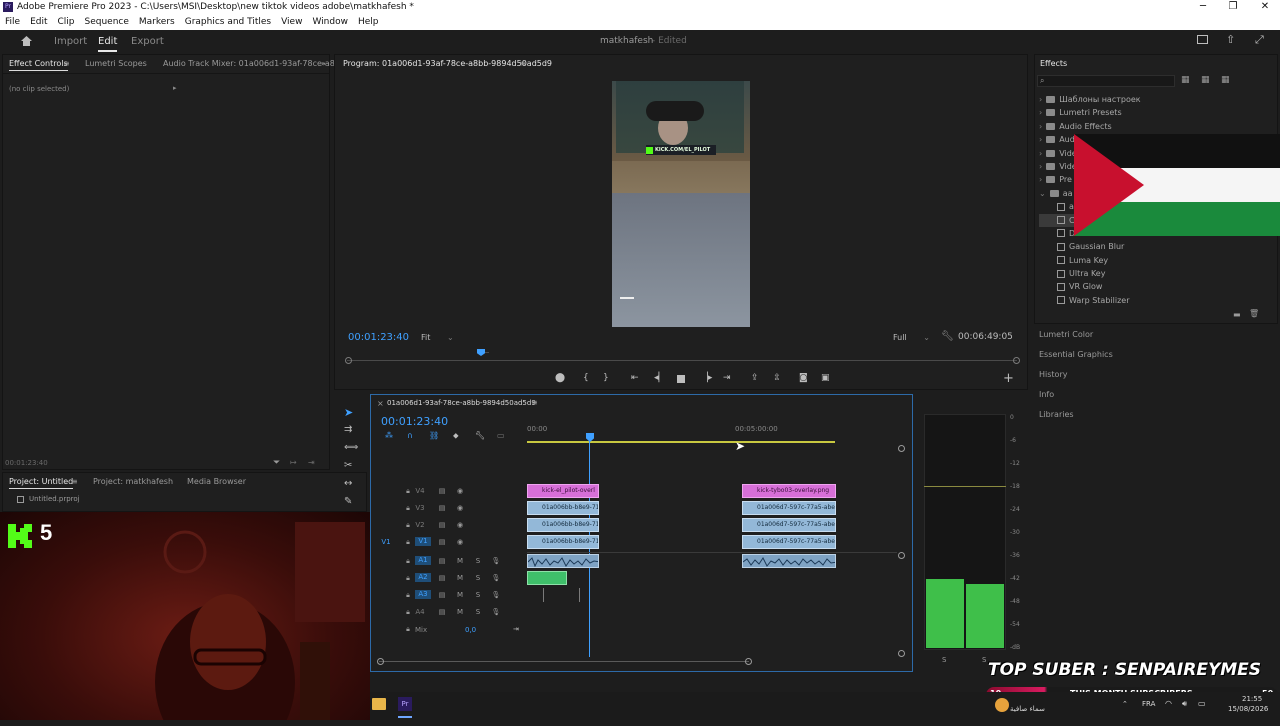 This screenshot has width=1280, height=726. Describe the element at coordinates (420, 525) in the screenshot. I see `track-label-v2: V2` at that location.